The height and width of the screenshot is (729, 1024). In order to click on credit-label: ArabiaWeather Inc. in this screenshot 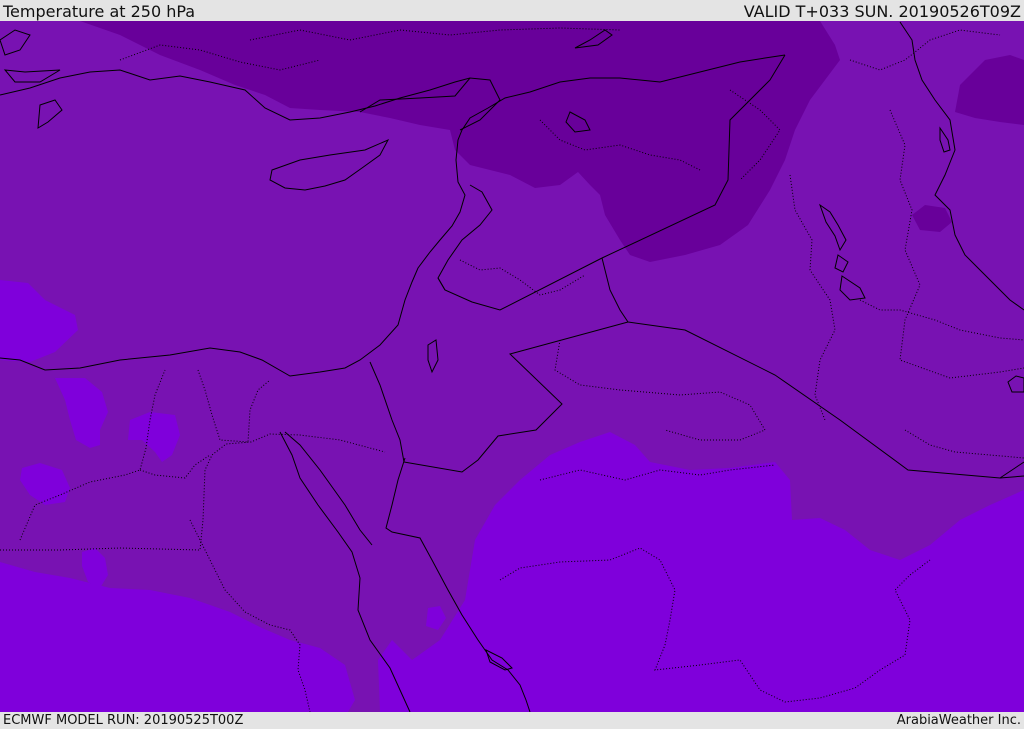, I will do `click(958, 720)`.